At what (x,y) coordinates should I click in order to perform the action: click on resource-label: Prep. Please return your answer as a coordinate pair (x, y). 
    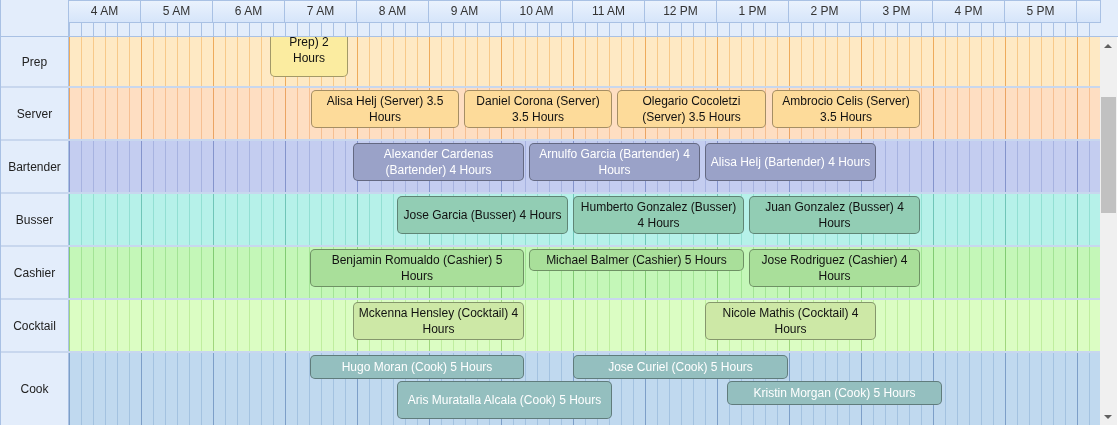
    Looking at the image, I should click on (35, 61).